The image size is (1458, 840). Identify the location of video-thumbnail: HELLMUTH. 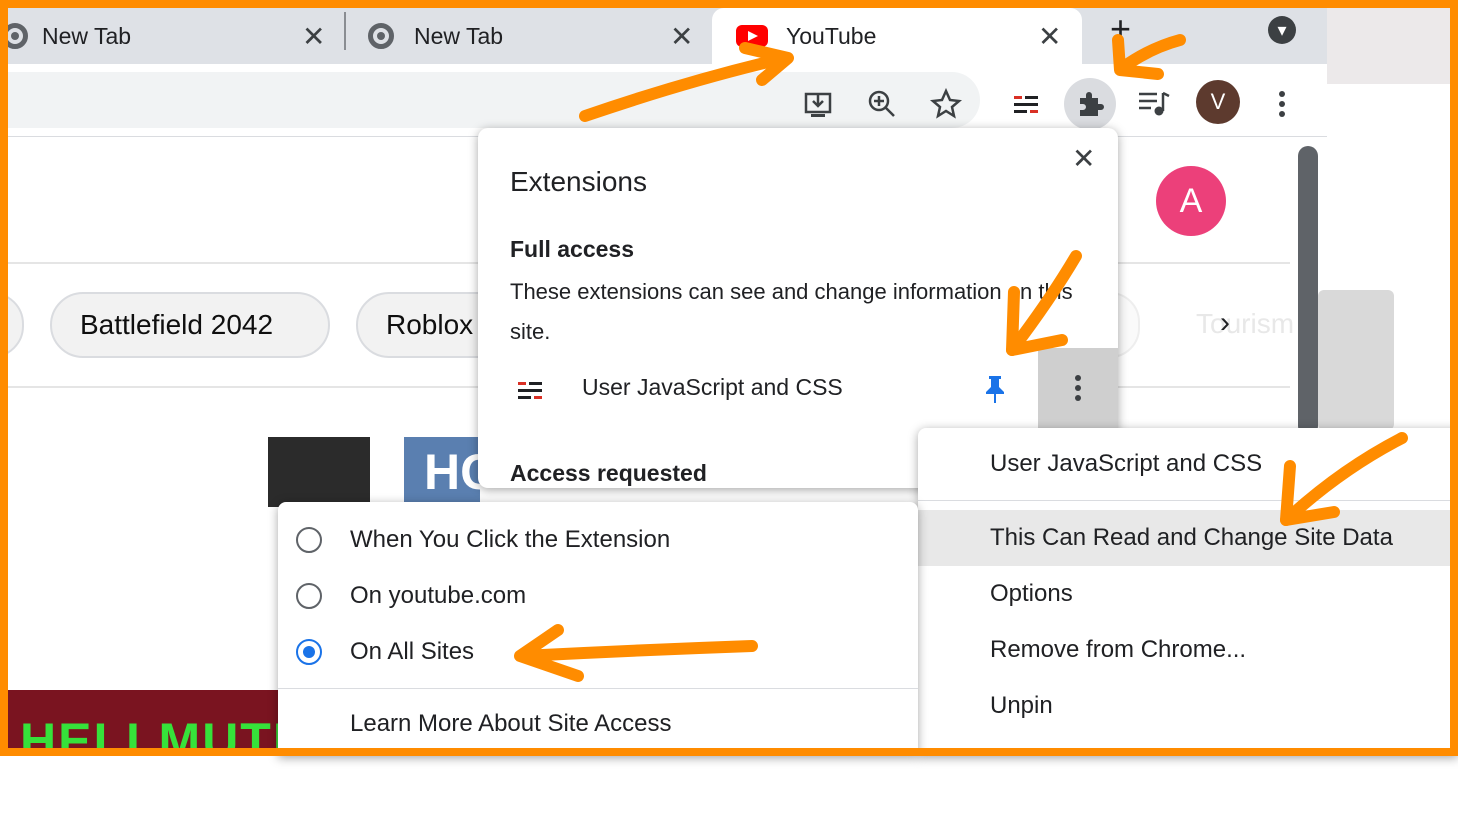
(140, 723).